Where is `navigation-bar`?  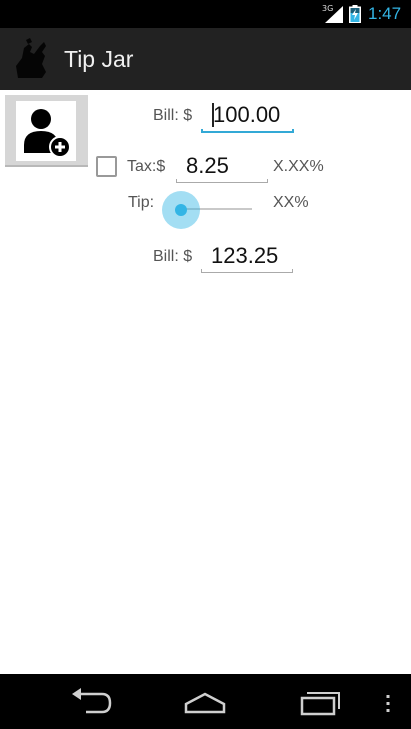 navigation-bar is located at coordinates (205, 701).